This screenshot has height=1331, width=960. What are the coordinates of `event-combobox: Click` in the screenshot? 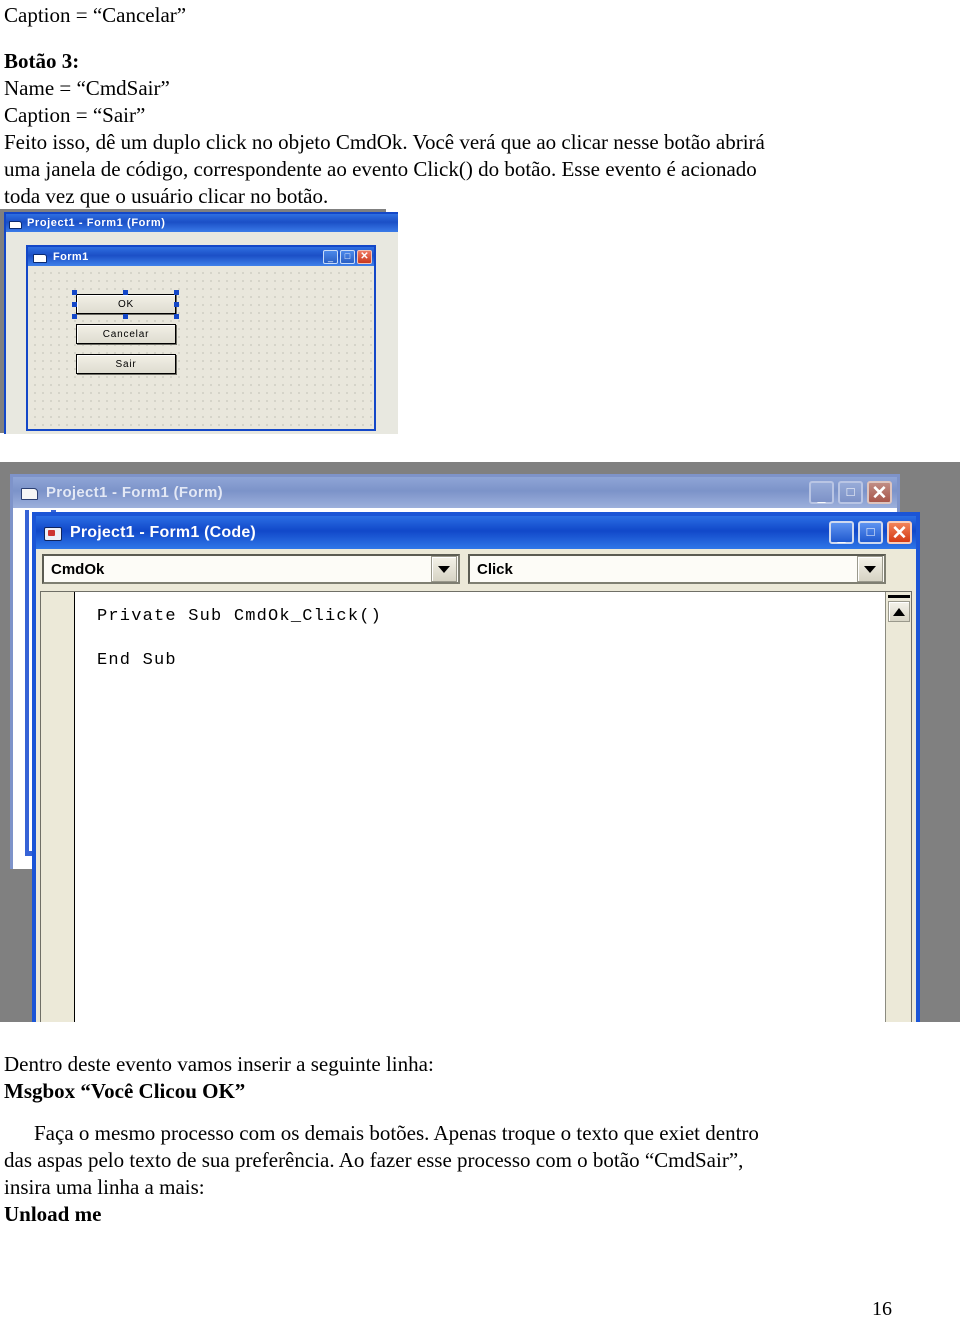 It's located at (677, 569).